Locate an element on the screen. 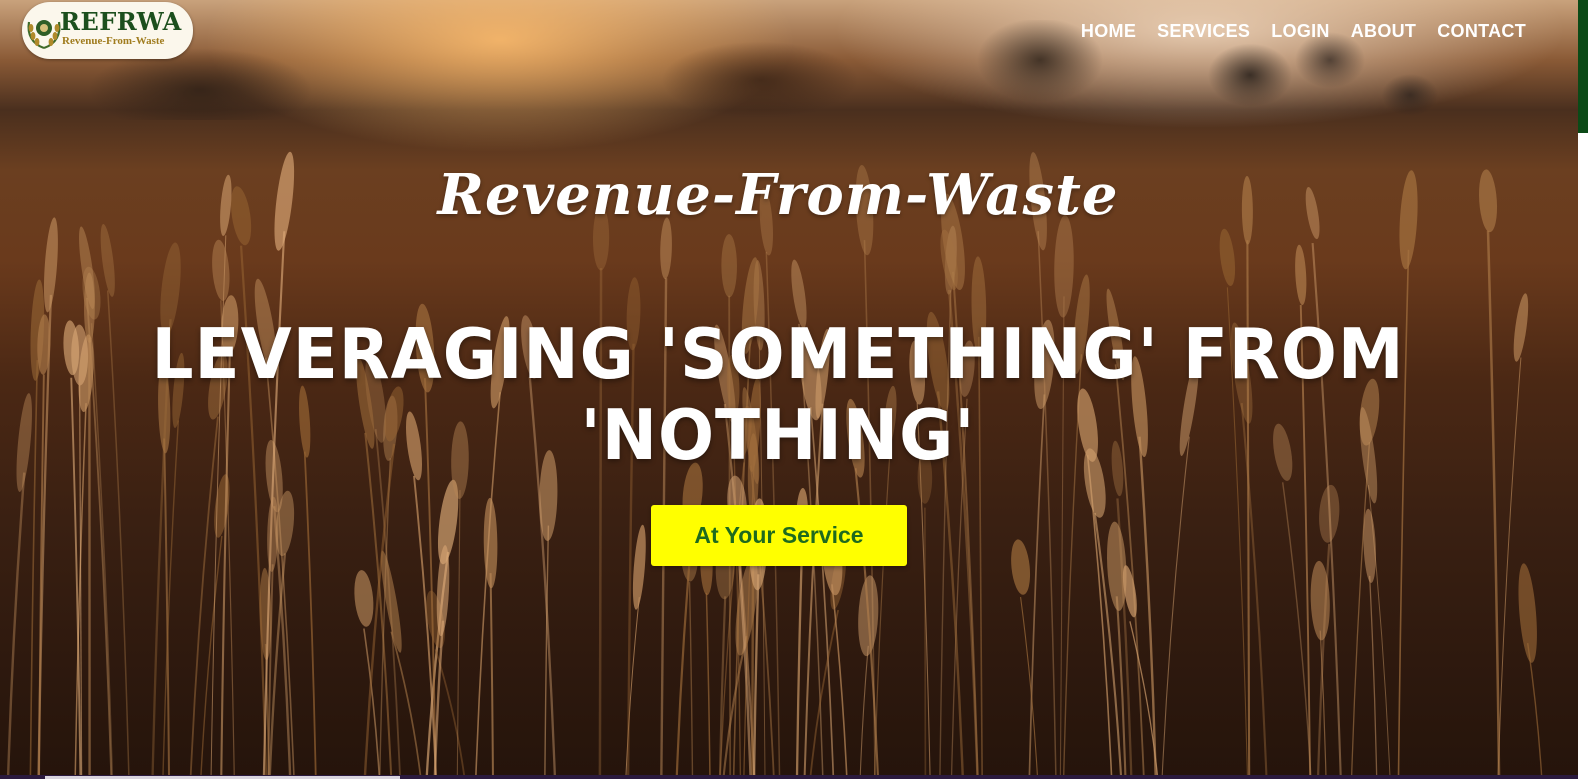 The height and width of the screenshot is (779, 1588). logo-tagline: Revenue-From-Waste is located at coordinates (113, 41).